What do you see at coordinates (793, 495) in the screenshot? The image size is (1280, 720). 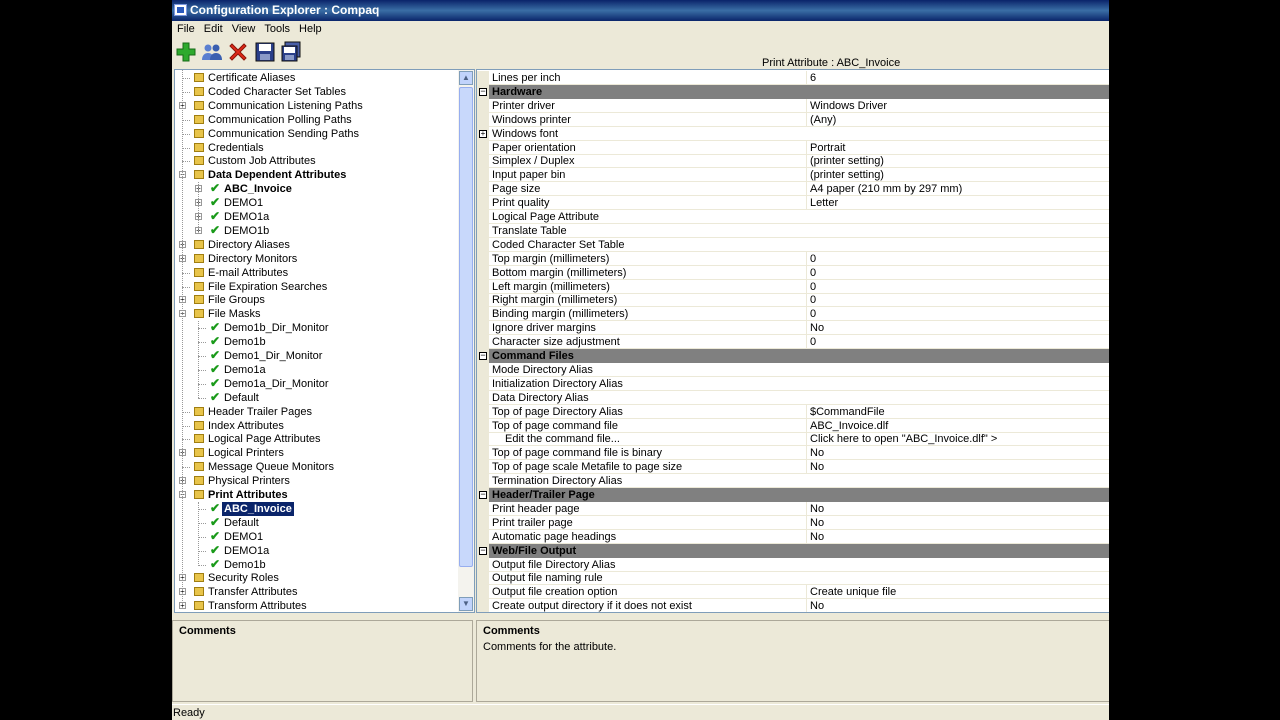 I see `property-category: − Header/Trailer Page` at bounding box center [793, 495].